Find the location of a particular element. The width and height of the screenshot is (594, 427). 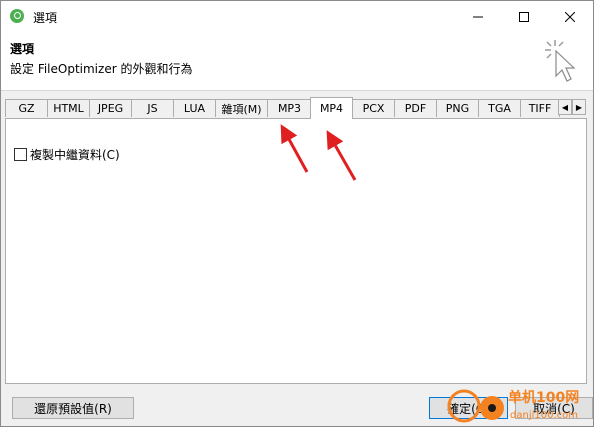

site-watermark: 单机100网 danji100.com is located at coordinates (513, 406).